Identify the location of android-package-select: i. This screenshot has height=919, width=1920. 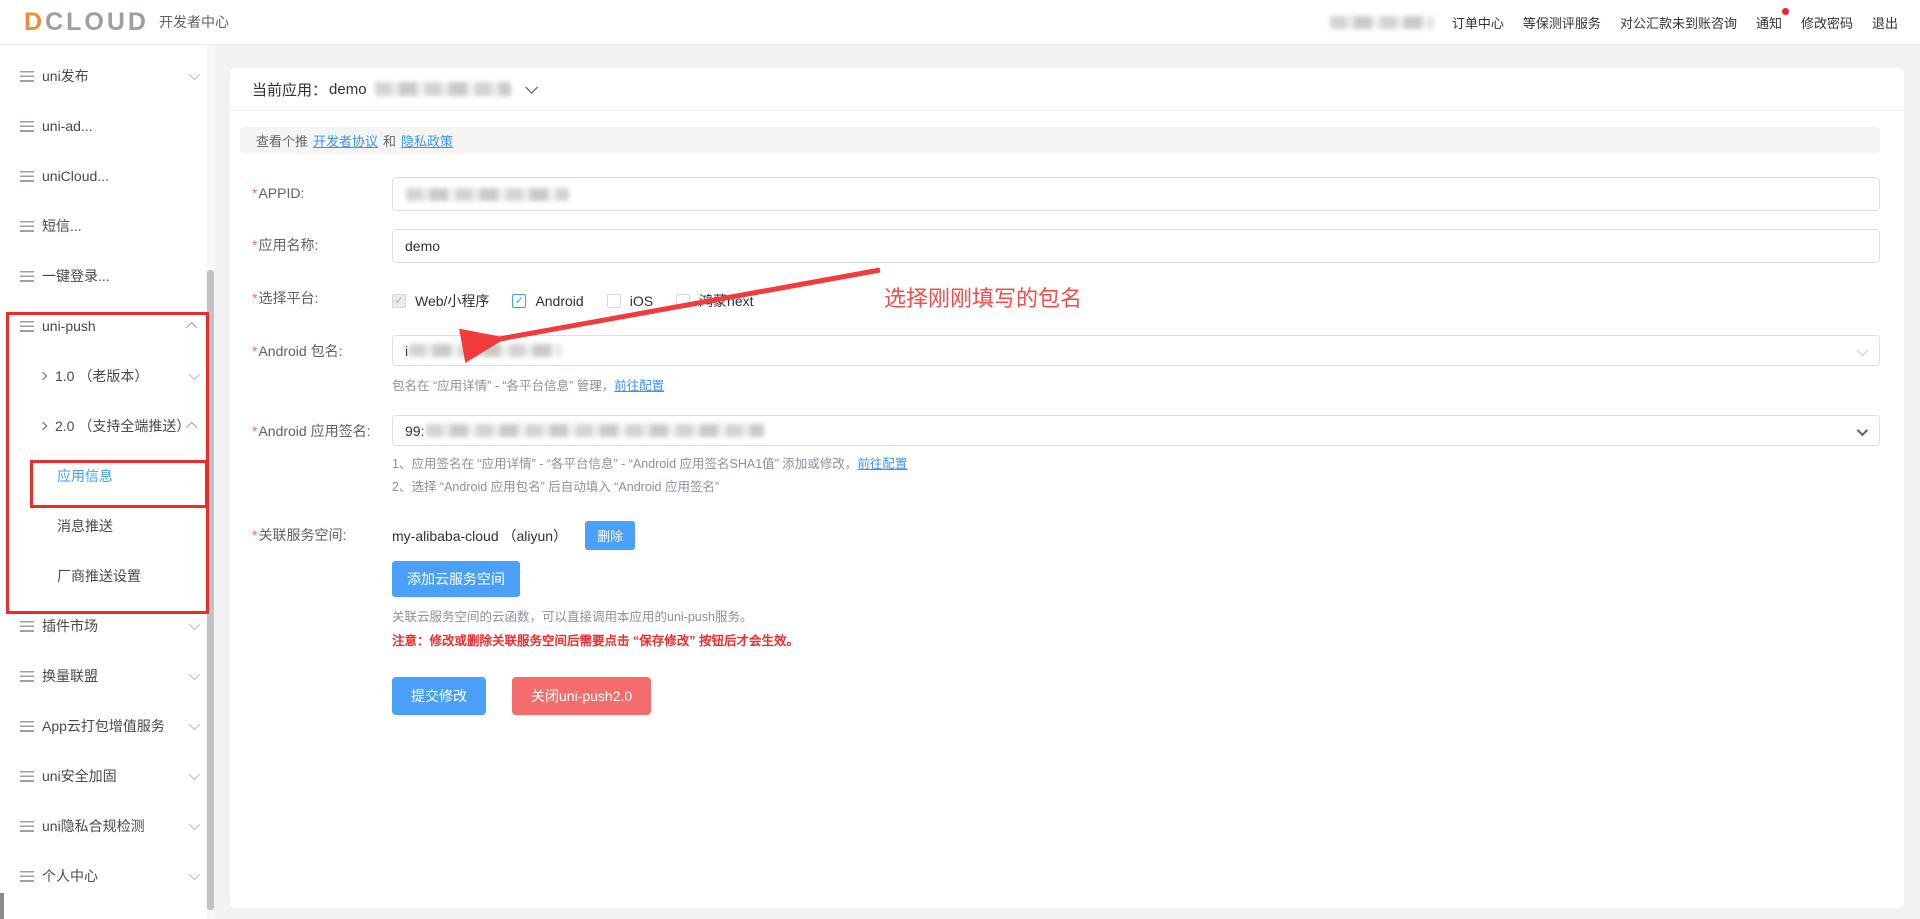
(1136, 350).